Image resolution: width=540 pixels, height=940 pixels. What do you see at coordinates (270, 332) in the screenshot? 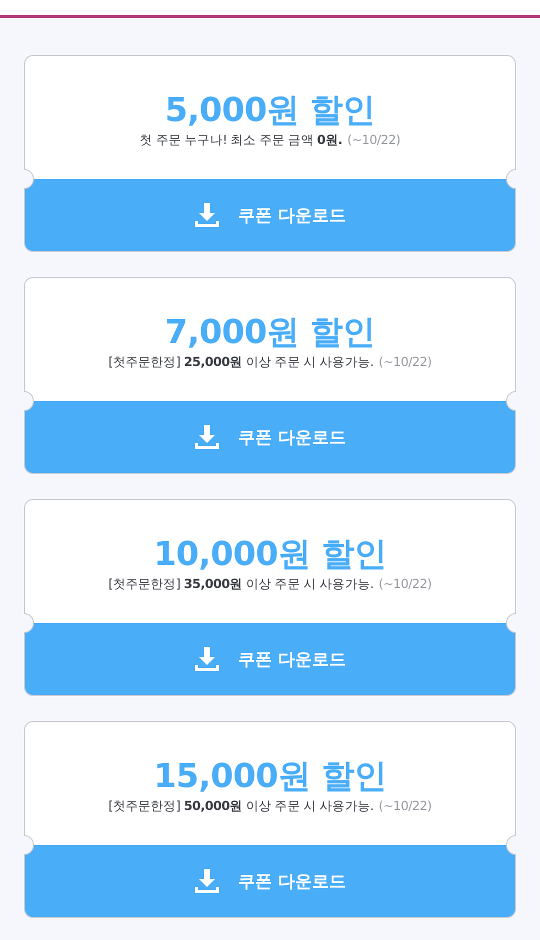
I see `discount-amount: 7,000원 할인` at bounding box center [270, 332].